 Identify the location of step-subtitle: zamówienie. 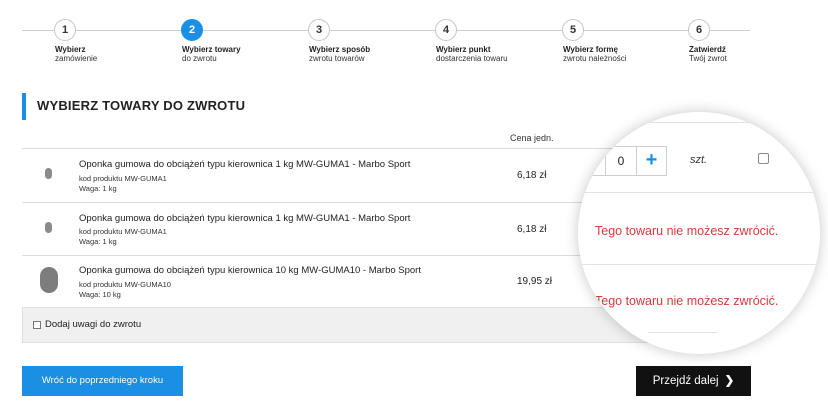
(76, 58).